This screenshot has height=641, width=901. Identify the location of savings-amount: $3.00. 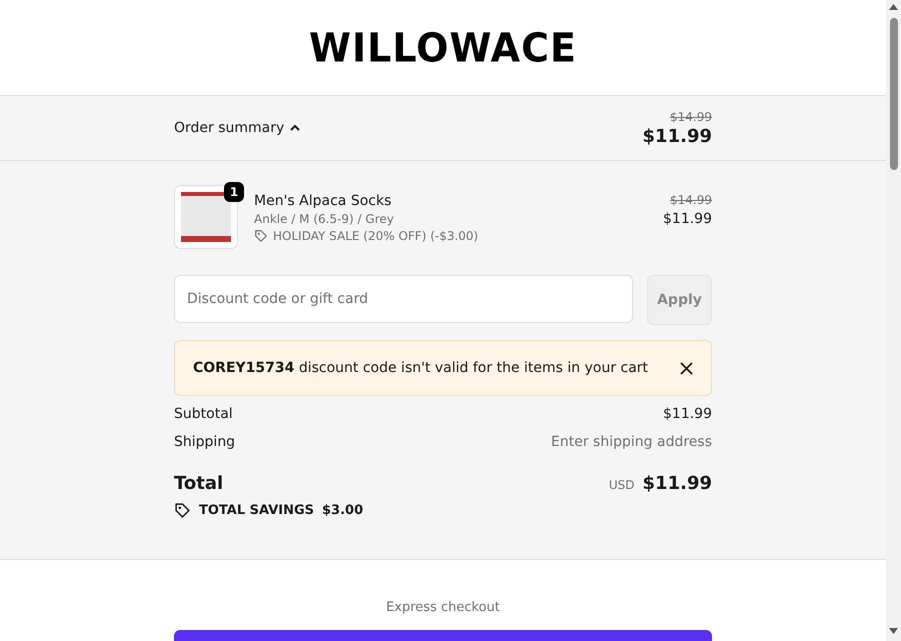
(343, 510).